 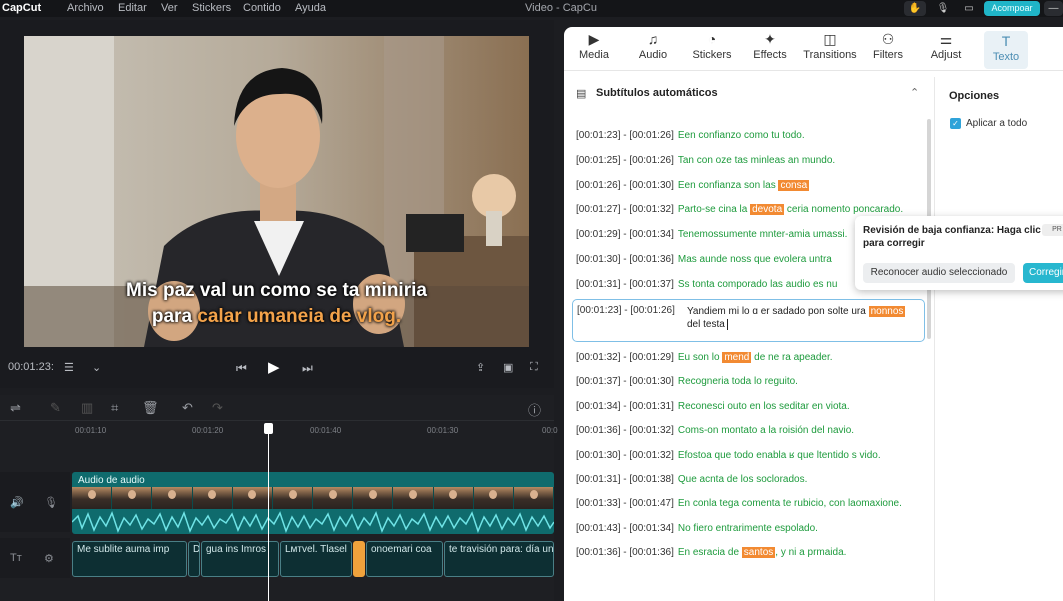 What do you see at coordinates (1043, 273) in the screenshot?
I see `corregir-button: Corregir` at bounding box center [1043, 273].